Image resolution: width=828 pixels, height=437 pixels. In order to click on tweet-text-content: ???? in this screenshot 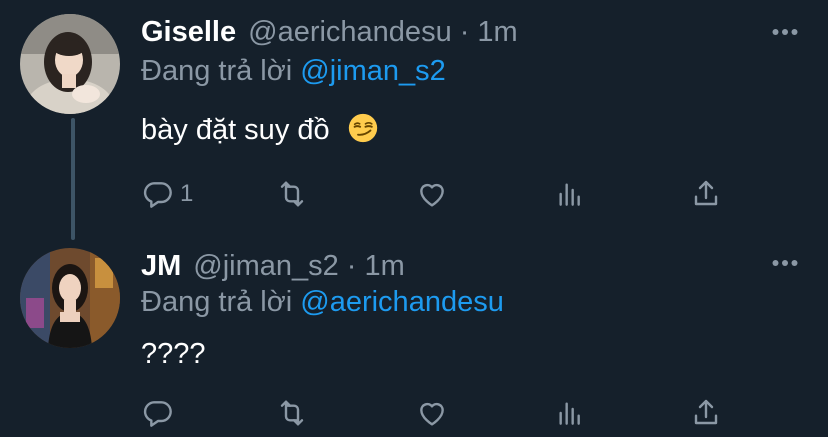, I will do `click(173, 354)`.